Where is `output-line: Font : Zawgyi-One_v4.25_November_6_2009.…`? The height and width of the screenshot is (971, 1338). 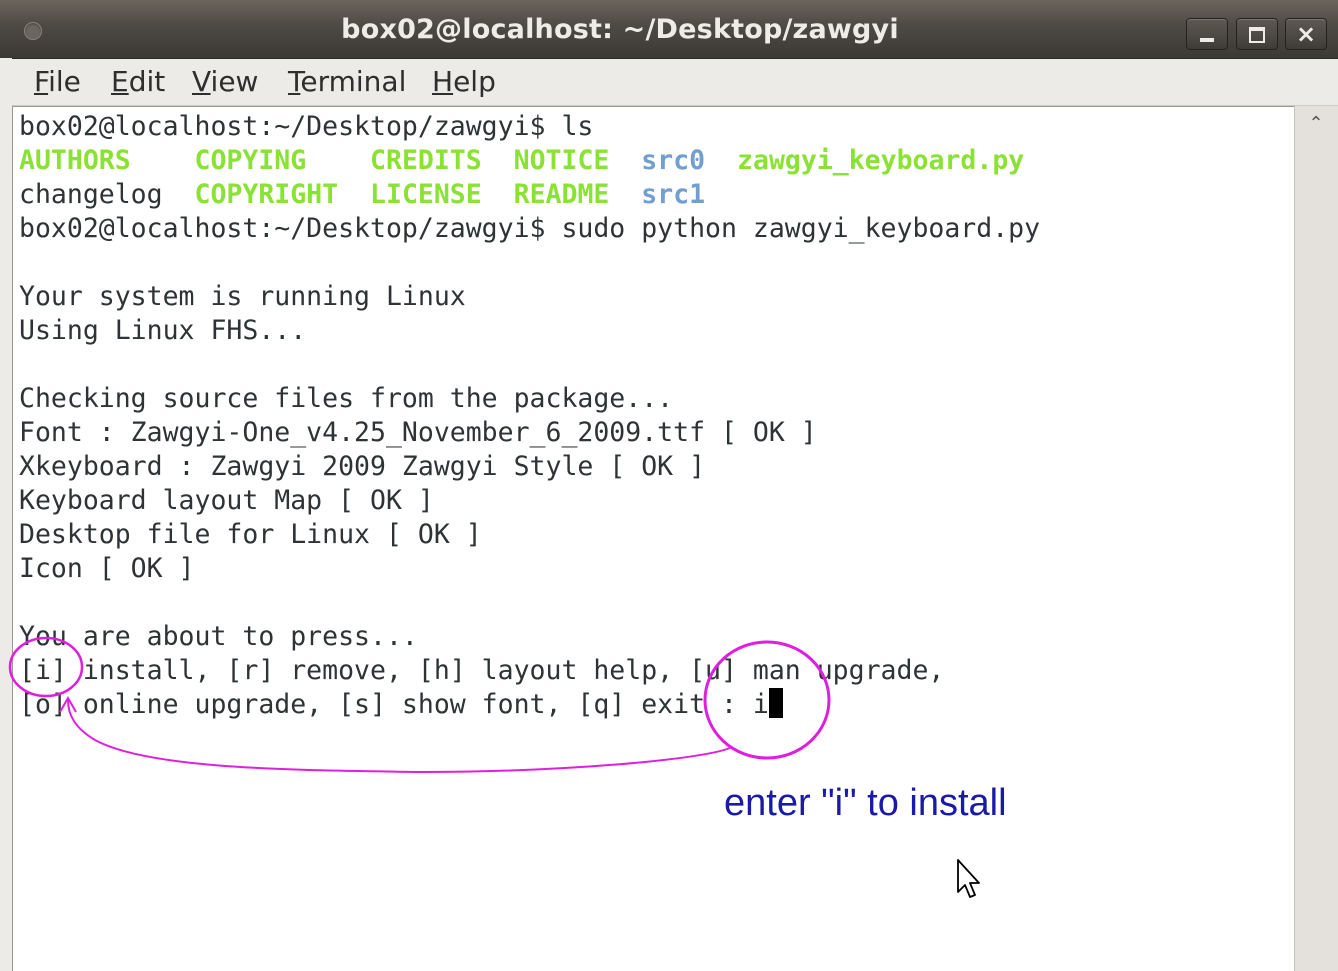 output-line: Font : Zawgyi-One_v4.25_November_6_2009.… is located at coordinates (418, 432).